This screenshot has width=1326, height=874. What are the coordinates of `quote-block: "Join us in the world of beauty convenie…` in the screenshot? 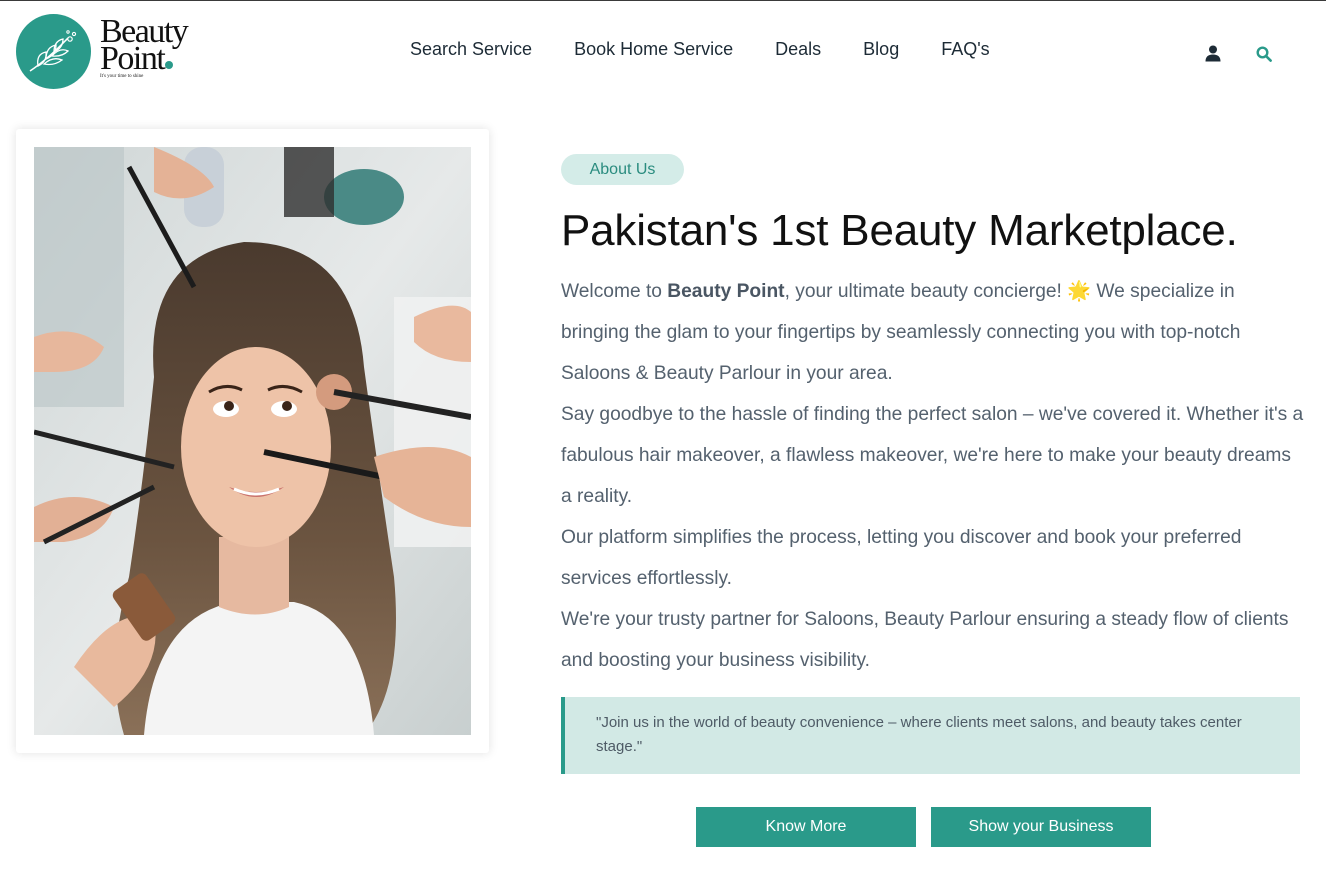 It's located at (930, 735).